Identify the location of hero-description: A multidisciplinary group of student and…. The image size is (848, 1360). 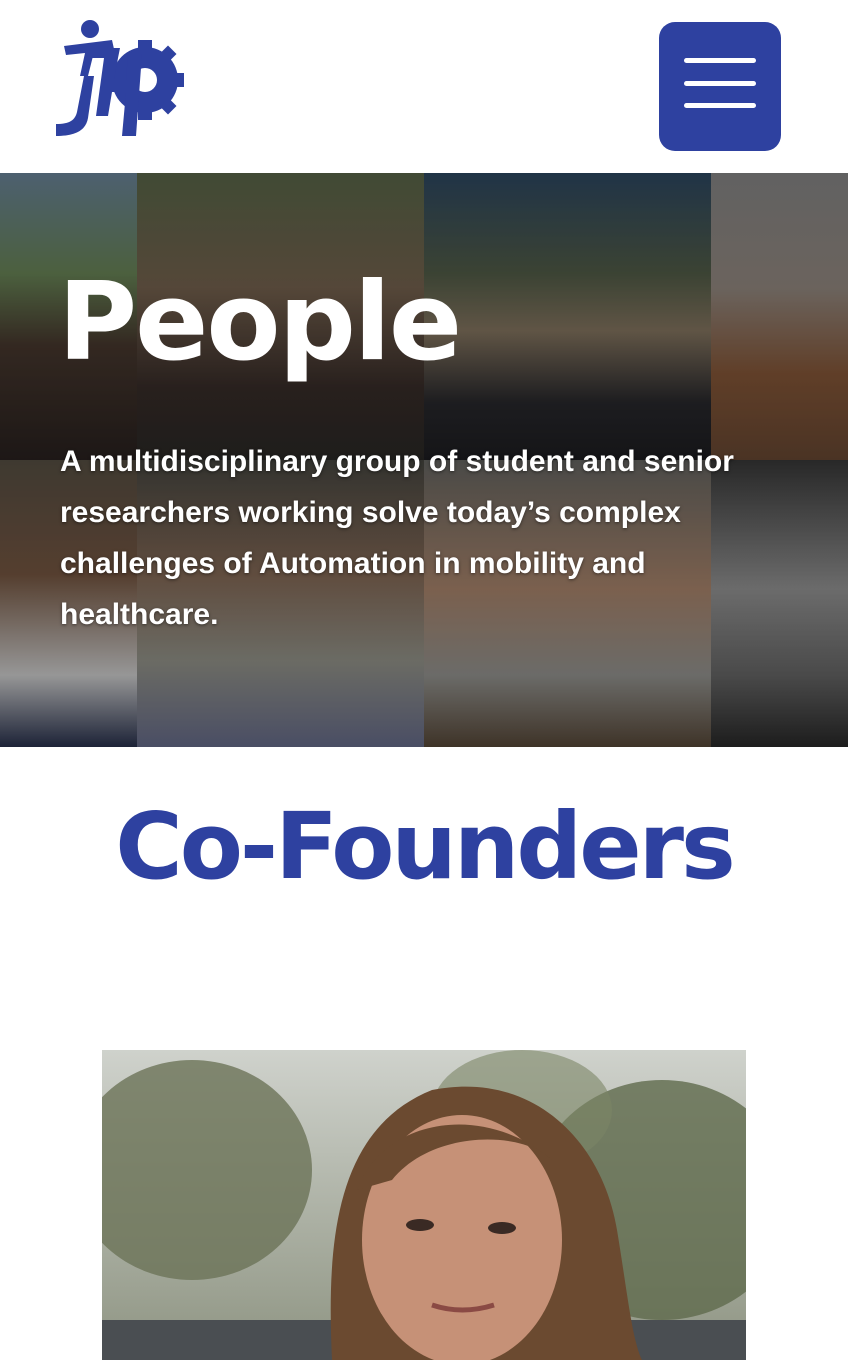
(397, 538).